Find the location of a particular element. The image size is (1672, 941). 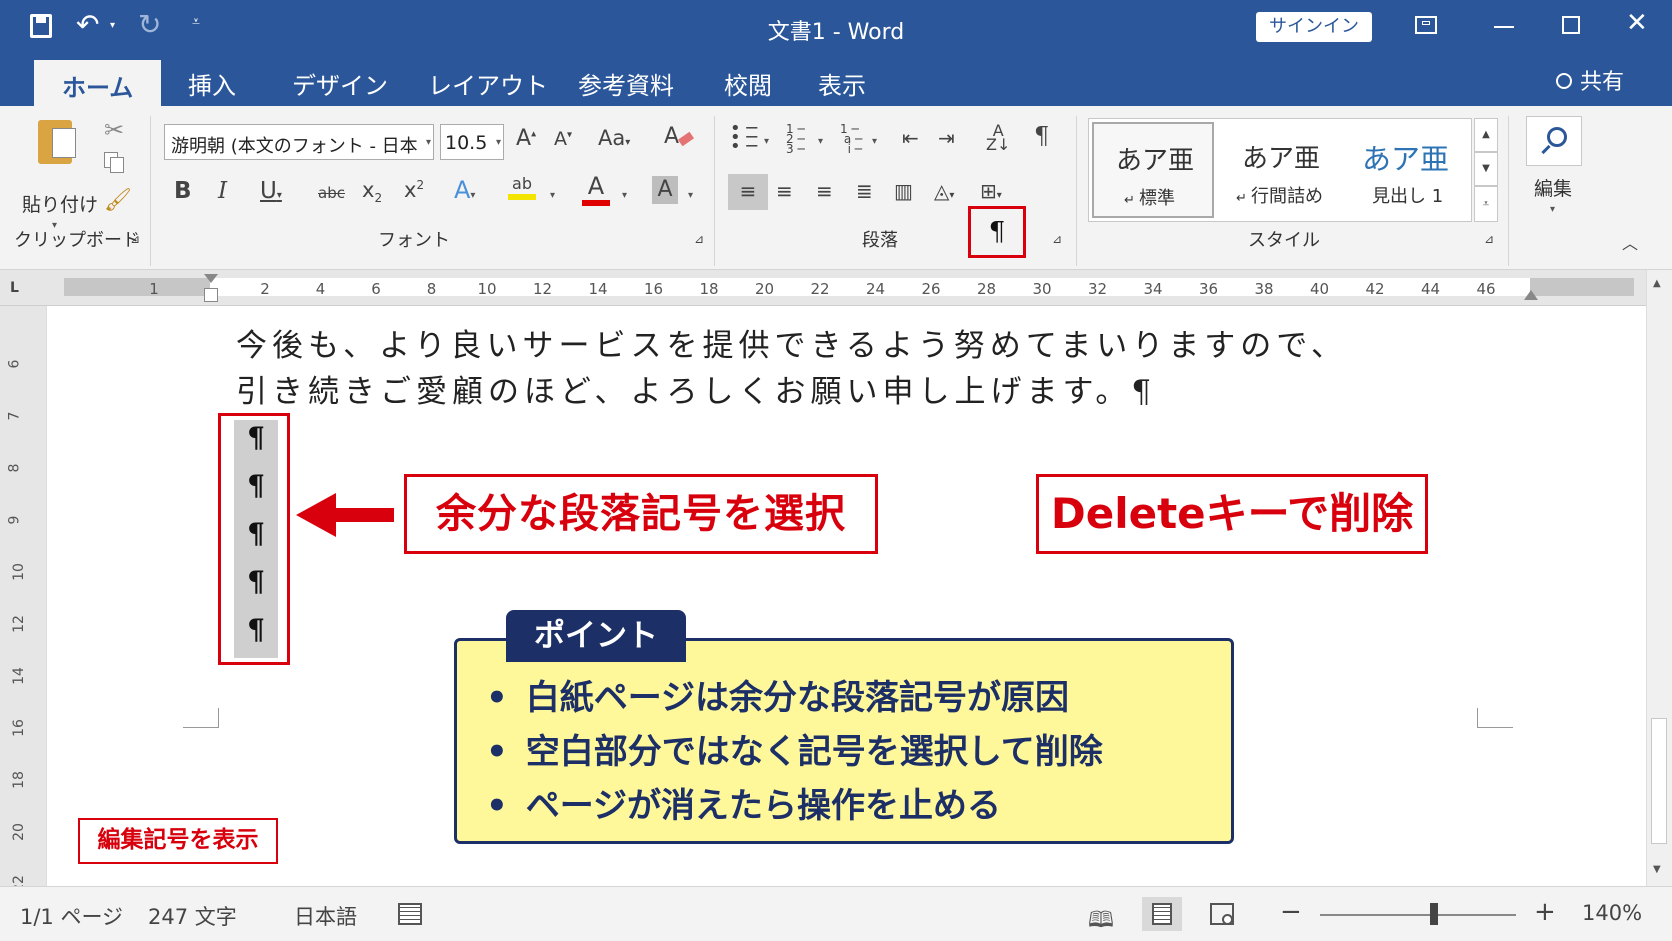

left-indent-handle is located at coordinates (211, 295).